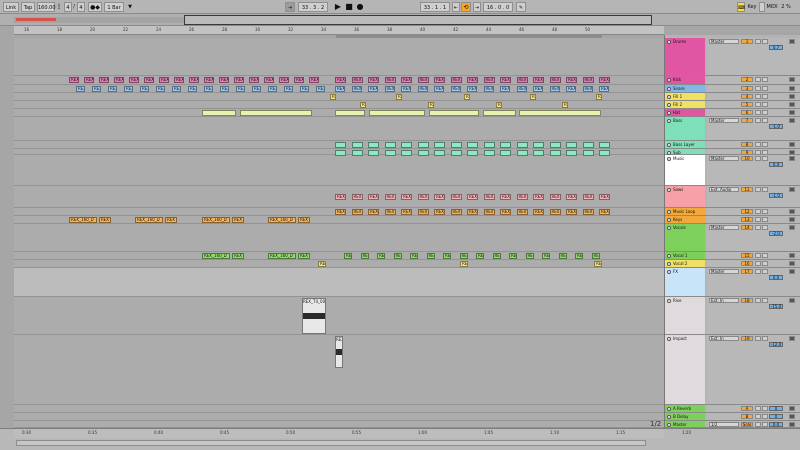  Describe the element at coordinates (747, 41) in the screenshot. I see `track-activator-button: 1` at that location.